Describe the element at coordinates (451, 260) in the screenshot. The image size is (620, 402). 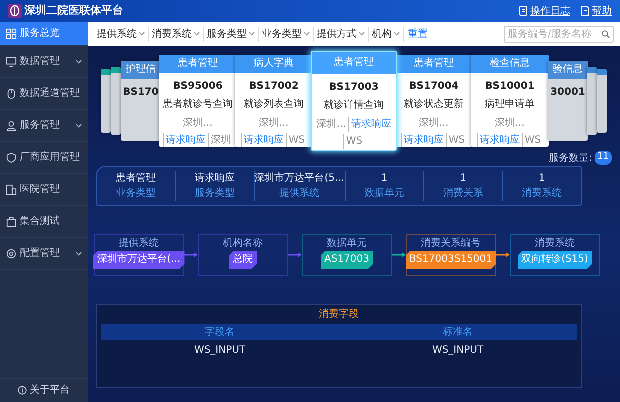
I see `node-value: BS17003S15001` at that location.